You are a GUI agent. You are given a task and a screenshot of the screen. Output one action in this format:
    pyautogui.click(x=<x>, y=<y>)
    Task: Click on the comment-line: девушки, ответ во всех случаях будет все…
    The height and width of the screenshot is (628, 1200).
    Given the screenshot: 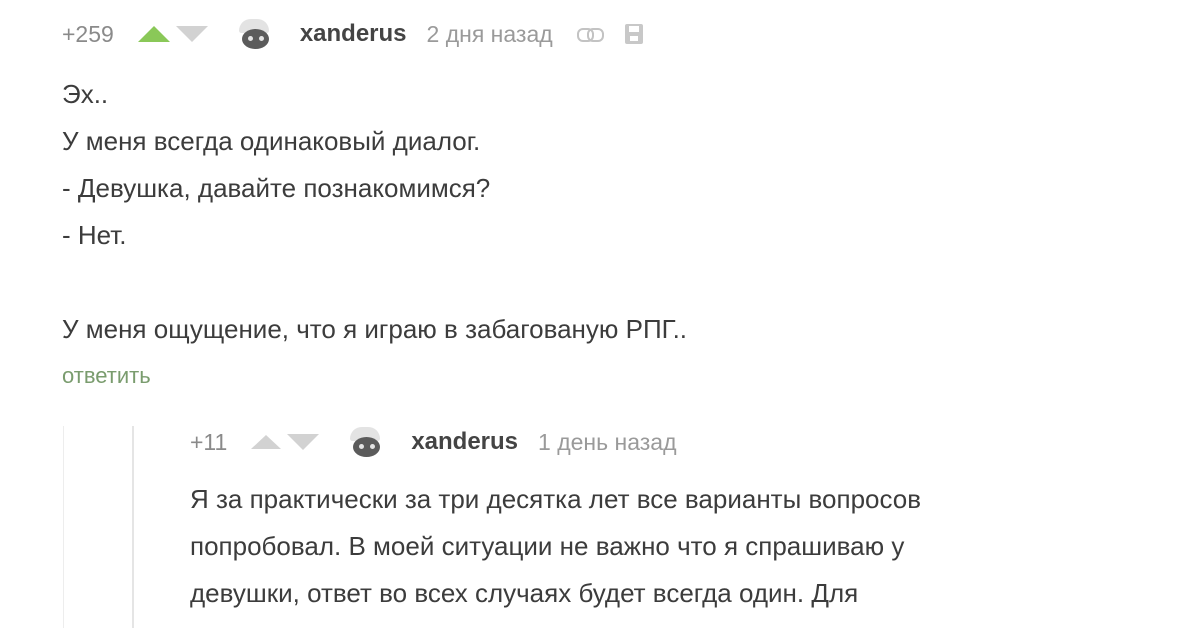 What is the action you would take?
    pyautogui.click(x=524, y=593)
    